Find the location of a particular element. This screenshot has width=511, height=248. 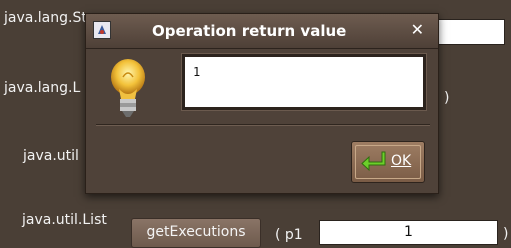

parameter-input-top is located at coordinates (471, 32).